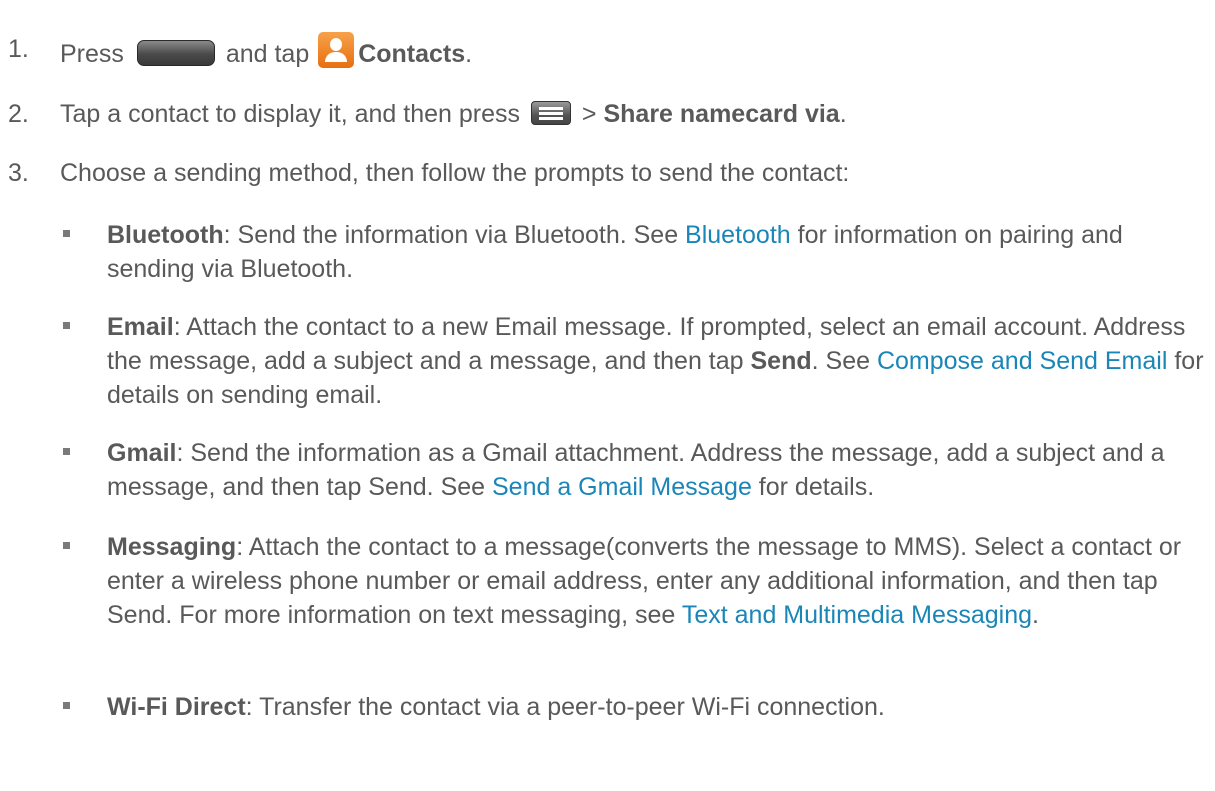 The width and height of the screenshot is (1215, 791). What do you see at coordinates (336, 50) in the screenshot?
I see `contacts-app-icon` at bounding box center [336, 50].